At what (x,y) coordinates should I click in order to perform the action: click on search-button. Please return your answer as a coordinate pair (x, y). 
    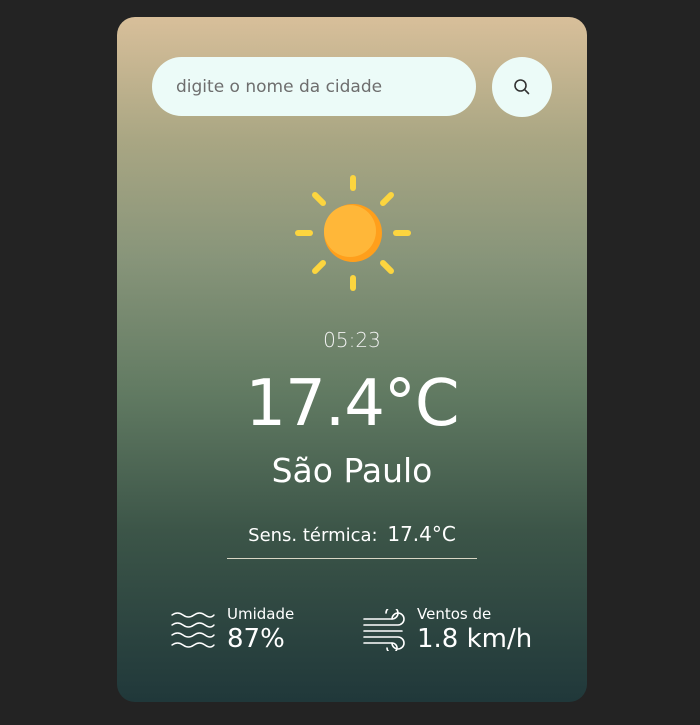
    Looking at the image, I should click on (522, 87).